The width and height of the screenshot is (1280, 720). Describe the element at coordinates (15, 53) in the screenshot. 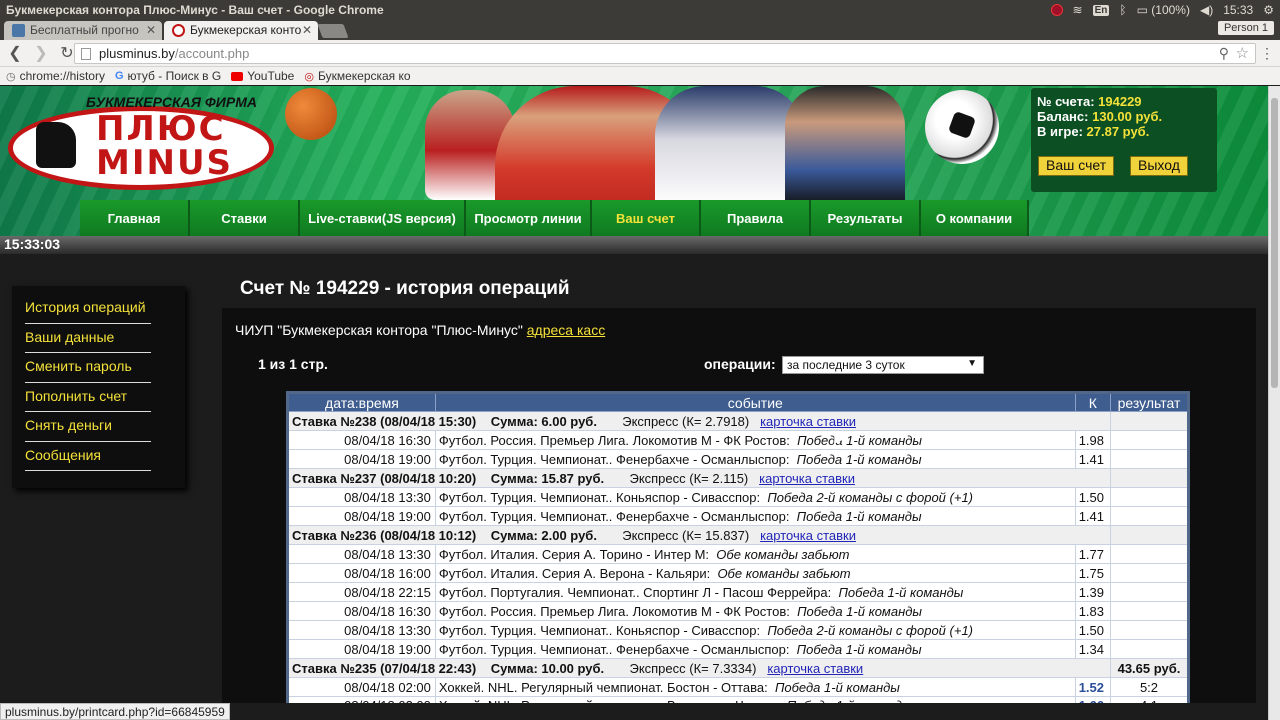

I see `back-arrow-icon: ❮` at that location.